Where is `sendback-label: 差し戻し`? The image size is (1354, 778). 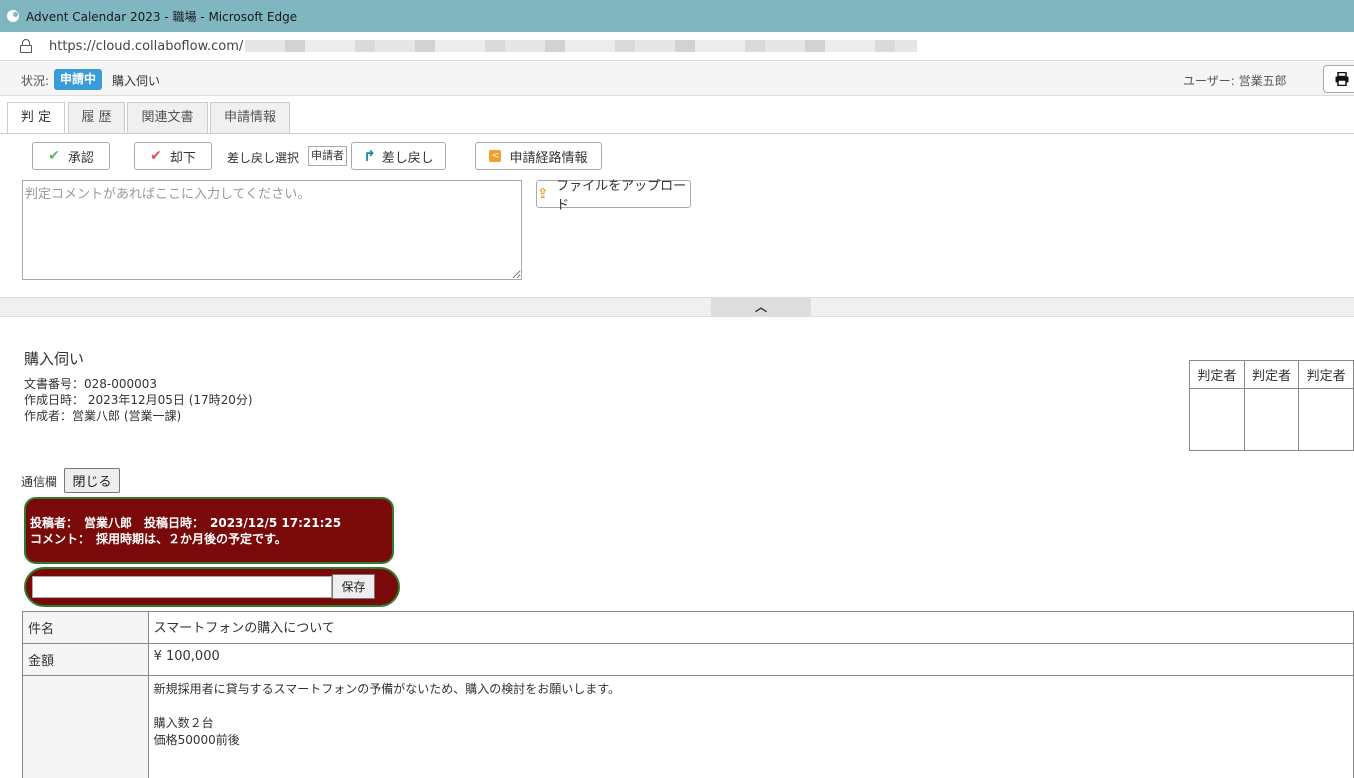
sendback-label: 差し戻し is located at coordinates (407, 158).